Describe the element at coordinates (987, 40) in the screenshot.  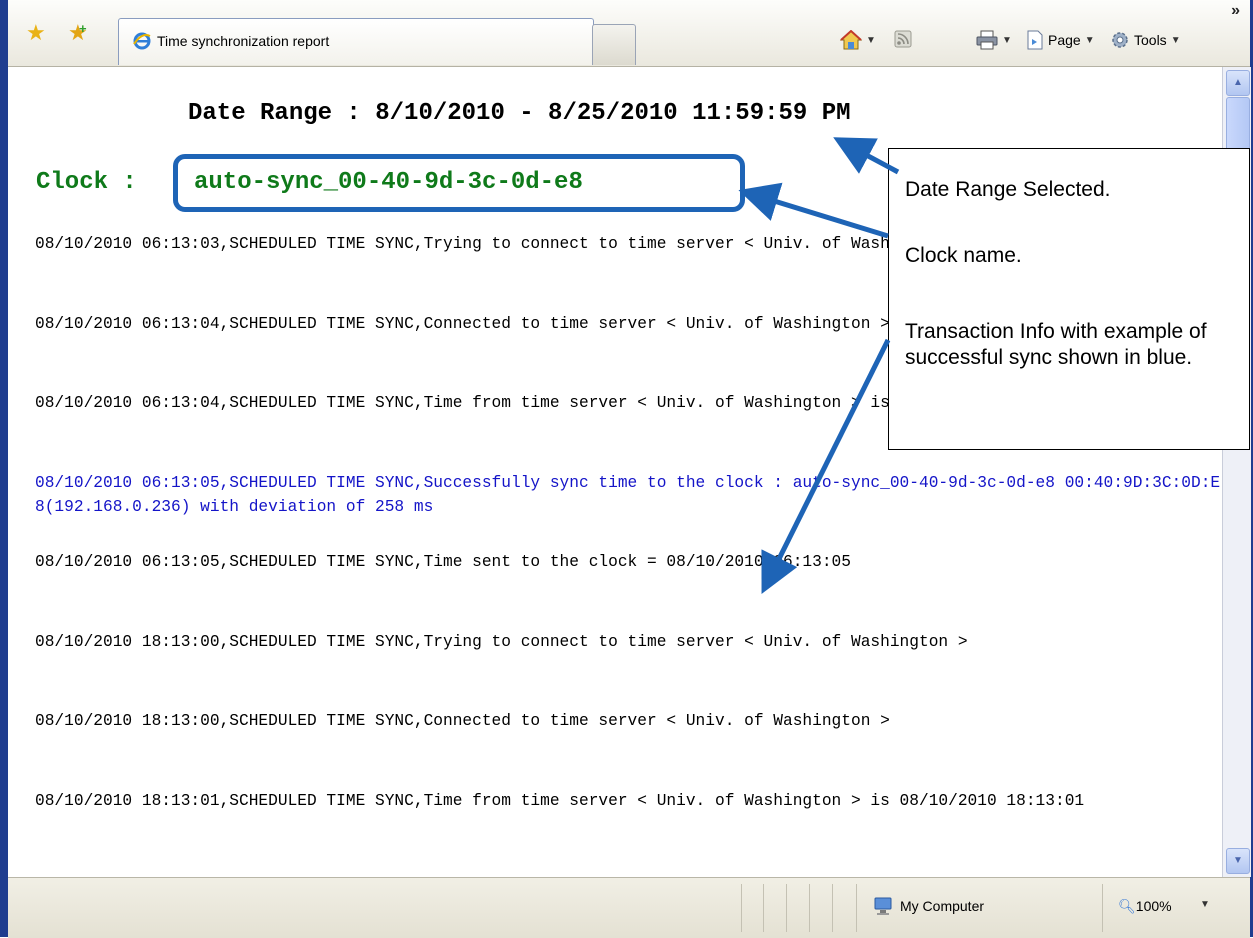
I see `print-icon` at that location.